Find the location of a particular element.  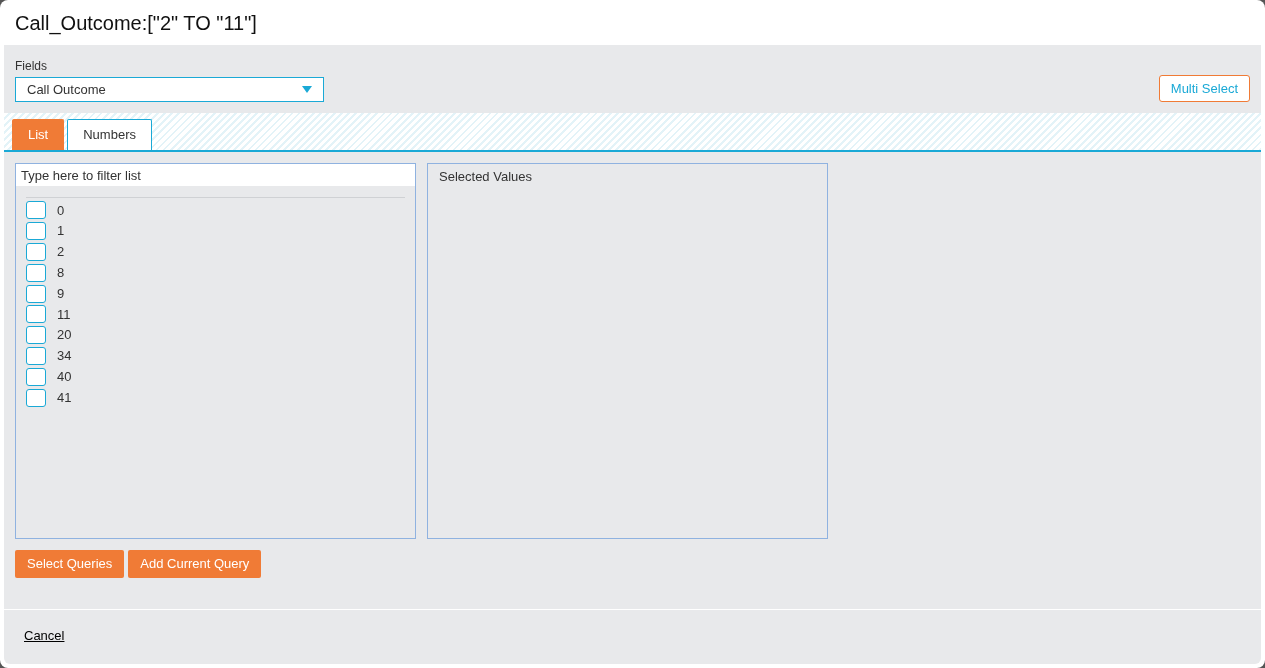

multi-select-button: Multi Select is located at coordinates (1204, 88).